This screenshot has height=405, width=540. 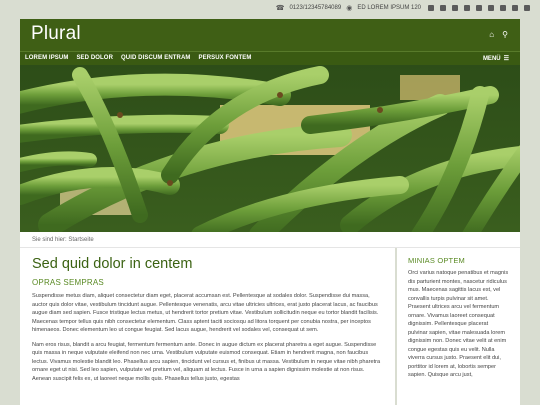 I want to click on phone-icon: ☎, so click(x=280, y=8).